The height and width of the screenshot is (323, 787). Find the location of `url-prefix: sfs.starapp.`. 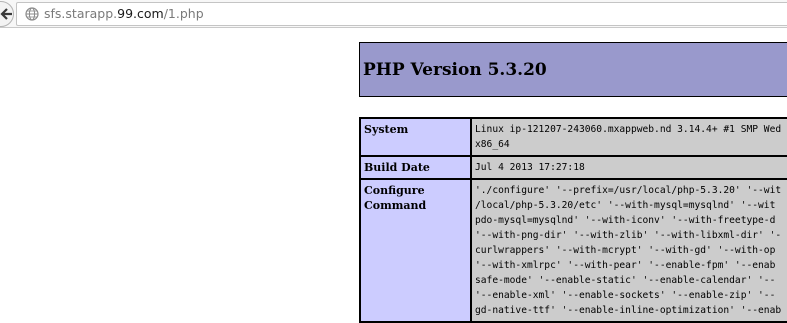

url-prefix: sfs.starapp. is located at coordinates (81, 13).